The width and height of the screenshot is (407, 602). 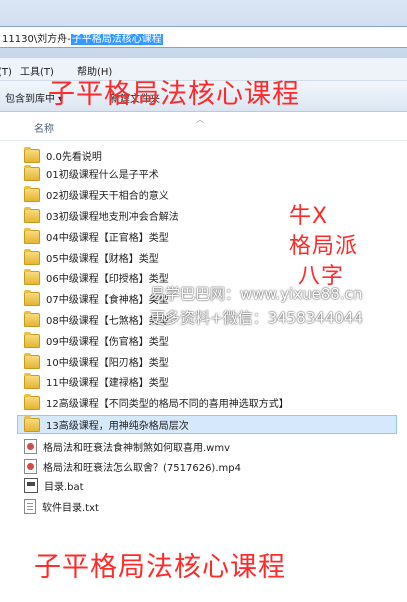 I want to click on file-name: 09中级课程【伤官格】类型, so click(x=107, y=342).